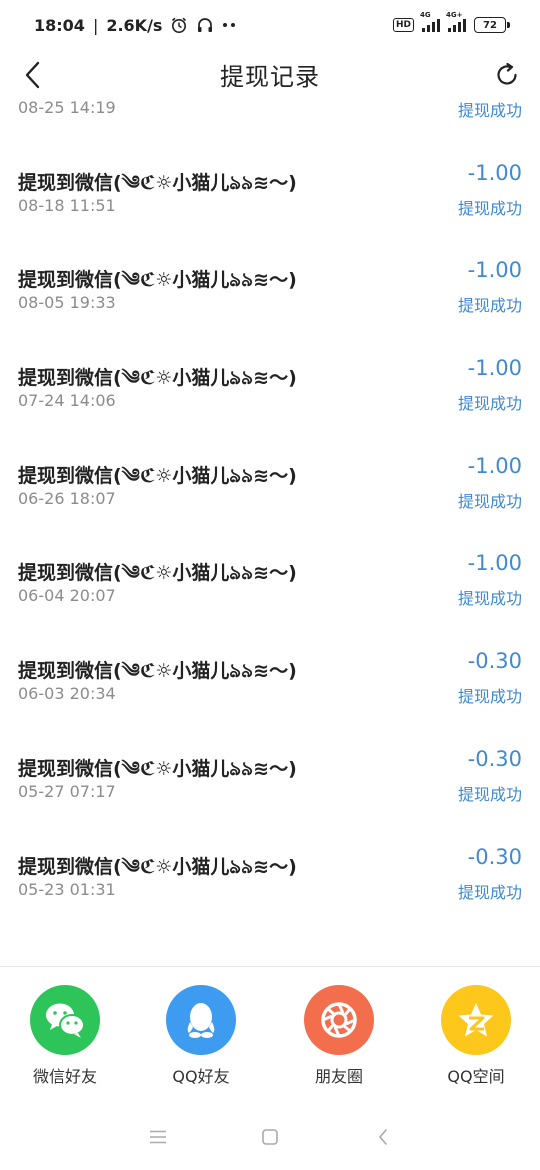 Image resolution: width=540 pixels, height=1170 pixels. I want to click on record-date: 05-27 07:17, so click(67, 791).